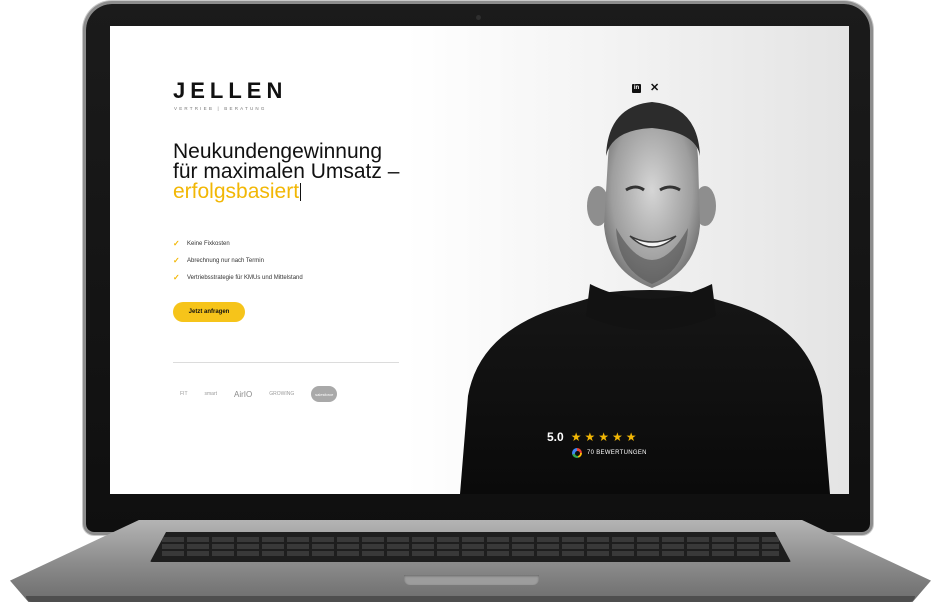  I want to click on google-icon, so click(577, 453).